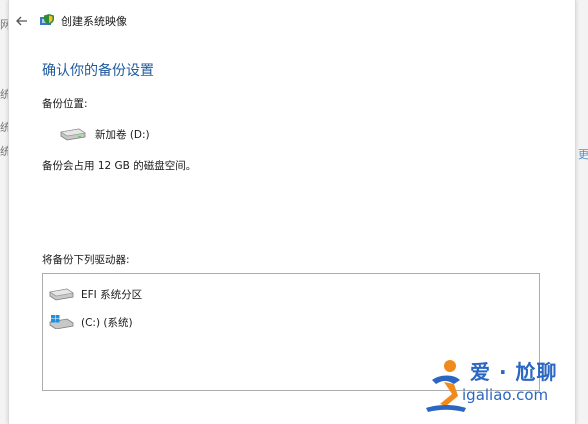  I want to click on list-item: (C:) (系统), so click(91, 322).